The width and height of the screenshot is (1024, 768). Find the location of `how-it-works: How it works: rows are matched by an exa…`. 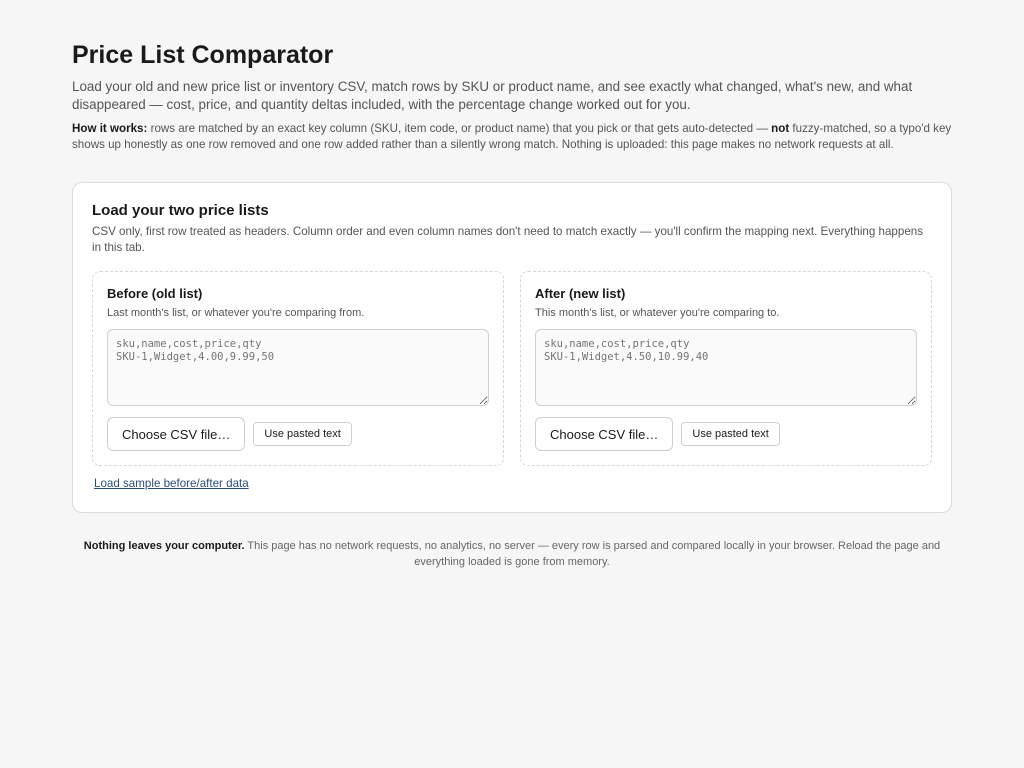

how-it-works: How it works: rows are matched by an exa… is located at coordinates (512, 137).